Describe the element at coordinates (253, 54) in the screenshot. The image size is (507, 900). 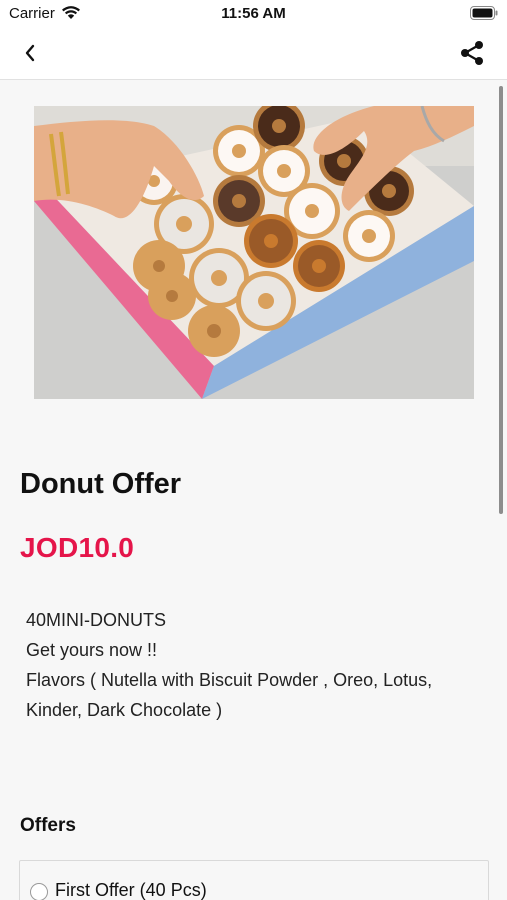
I see `navigation-bar` at that location.